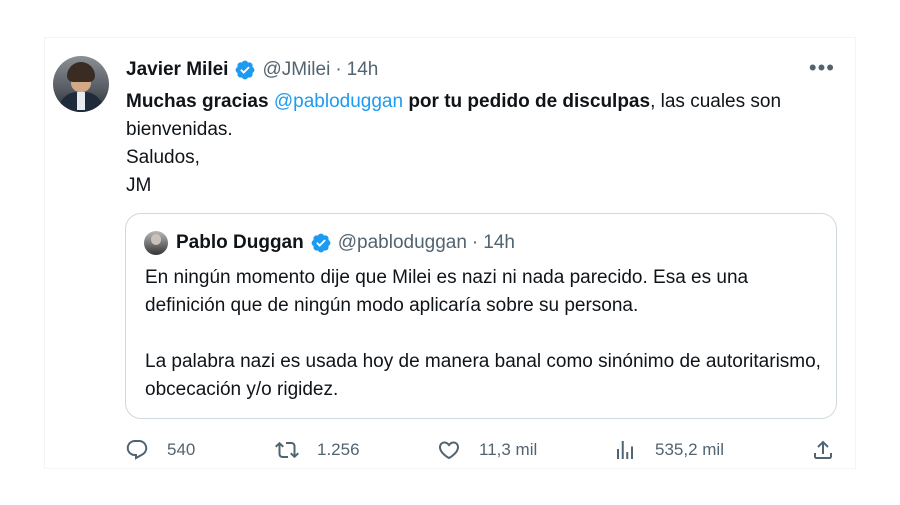 The width and height of the screenshot is (900, 505). What do you see at coordinates (822, 68) in the screenshot?
I see `more-icon: •••` at bounding box center [822, 68].